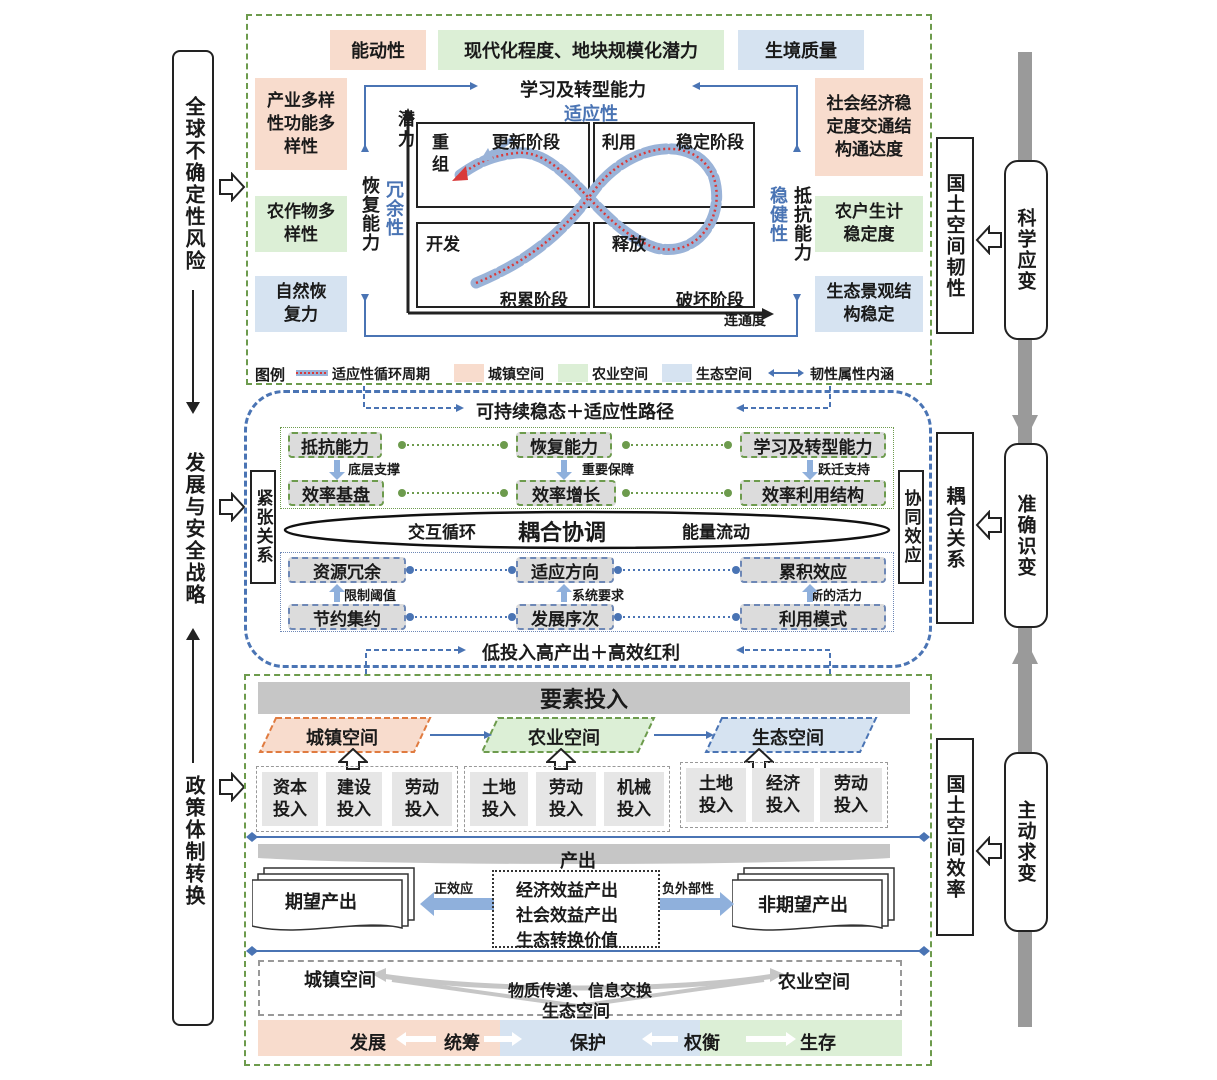 The height and width of the screenshot is (1080, 1217). I want to click on socioeconomic-stability-label: 社会经济稳定度交通结构通达度, so click(869, 127).